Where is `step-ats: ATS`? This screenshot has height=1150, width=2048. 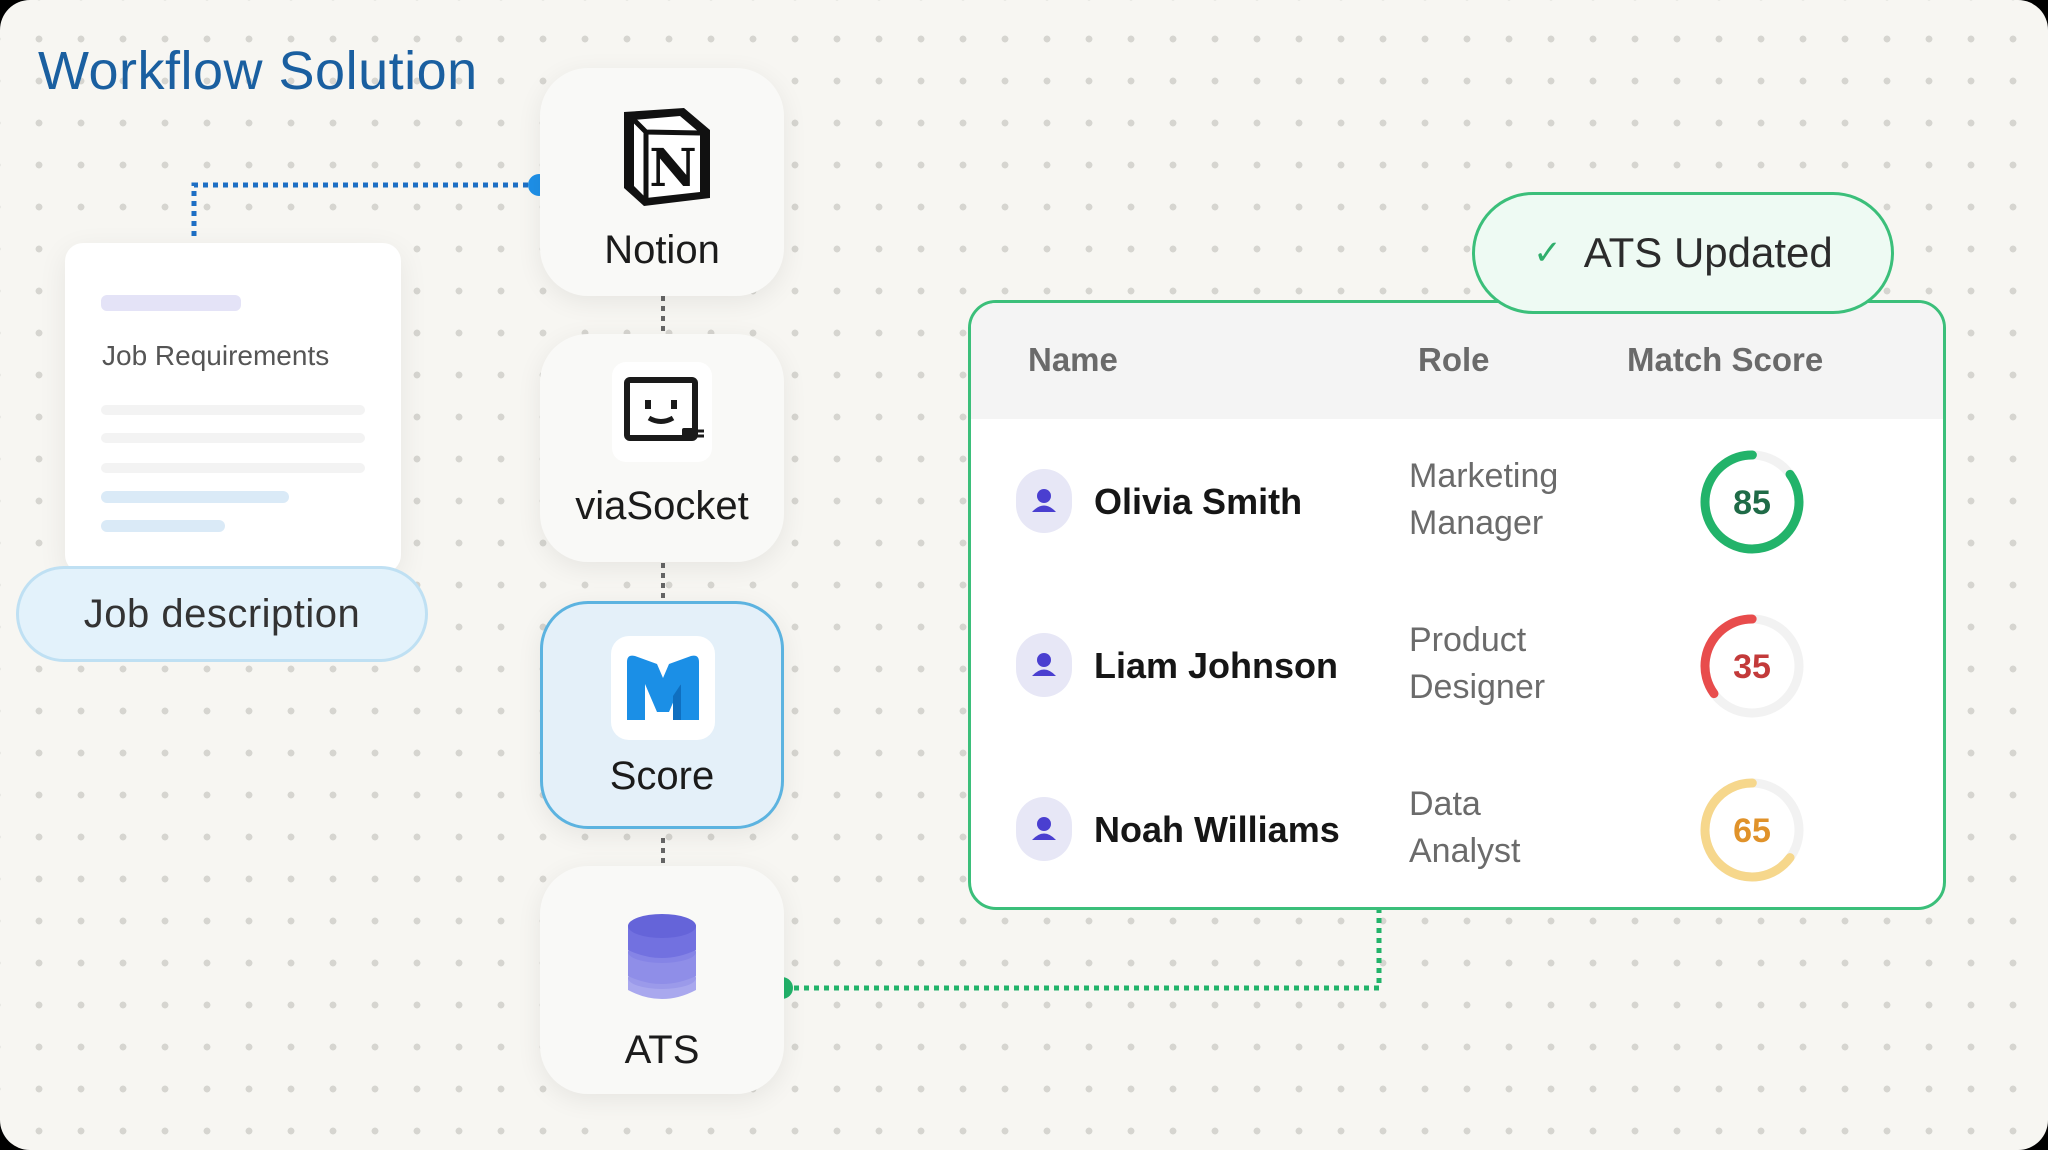 step-ats: ATS is located at coordinates (662, 980).